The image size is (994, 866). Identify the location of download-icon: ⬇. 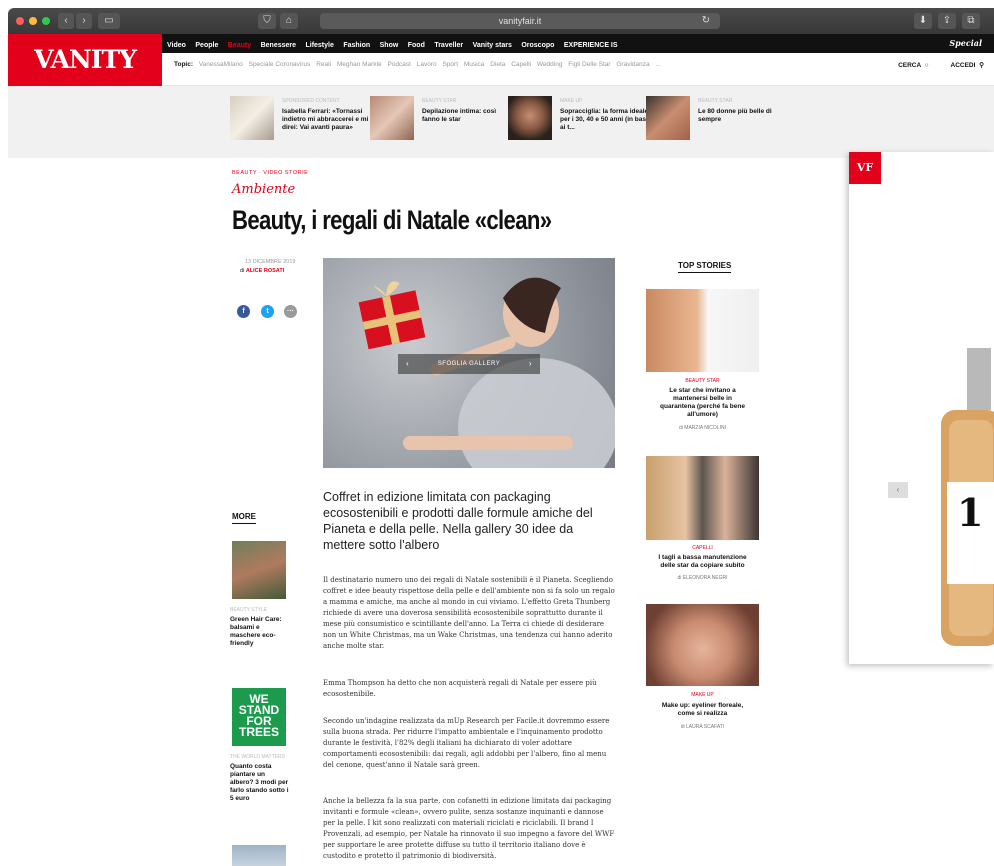
(923, 21).